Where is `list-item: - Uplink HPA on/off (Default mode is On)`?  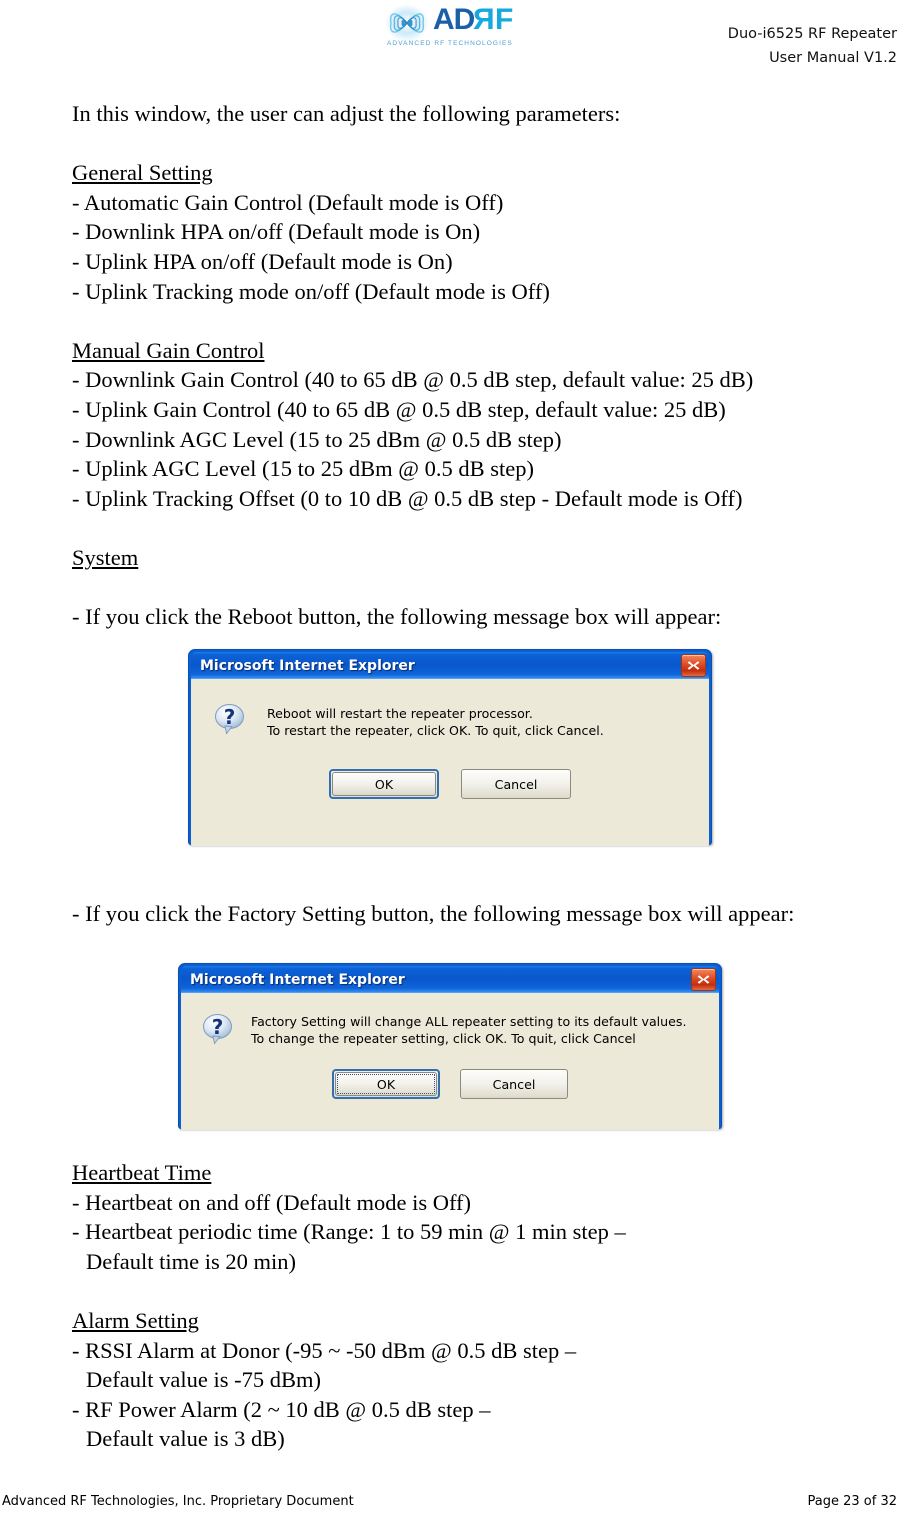 list-item: - Uplink HPA on/off (Default mode is On) is located at coordinates (262, 261).